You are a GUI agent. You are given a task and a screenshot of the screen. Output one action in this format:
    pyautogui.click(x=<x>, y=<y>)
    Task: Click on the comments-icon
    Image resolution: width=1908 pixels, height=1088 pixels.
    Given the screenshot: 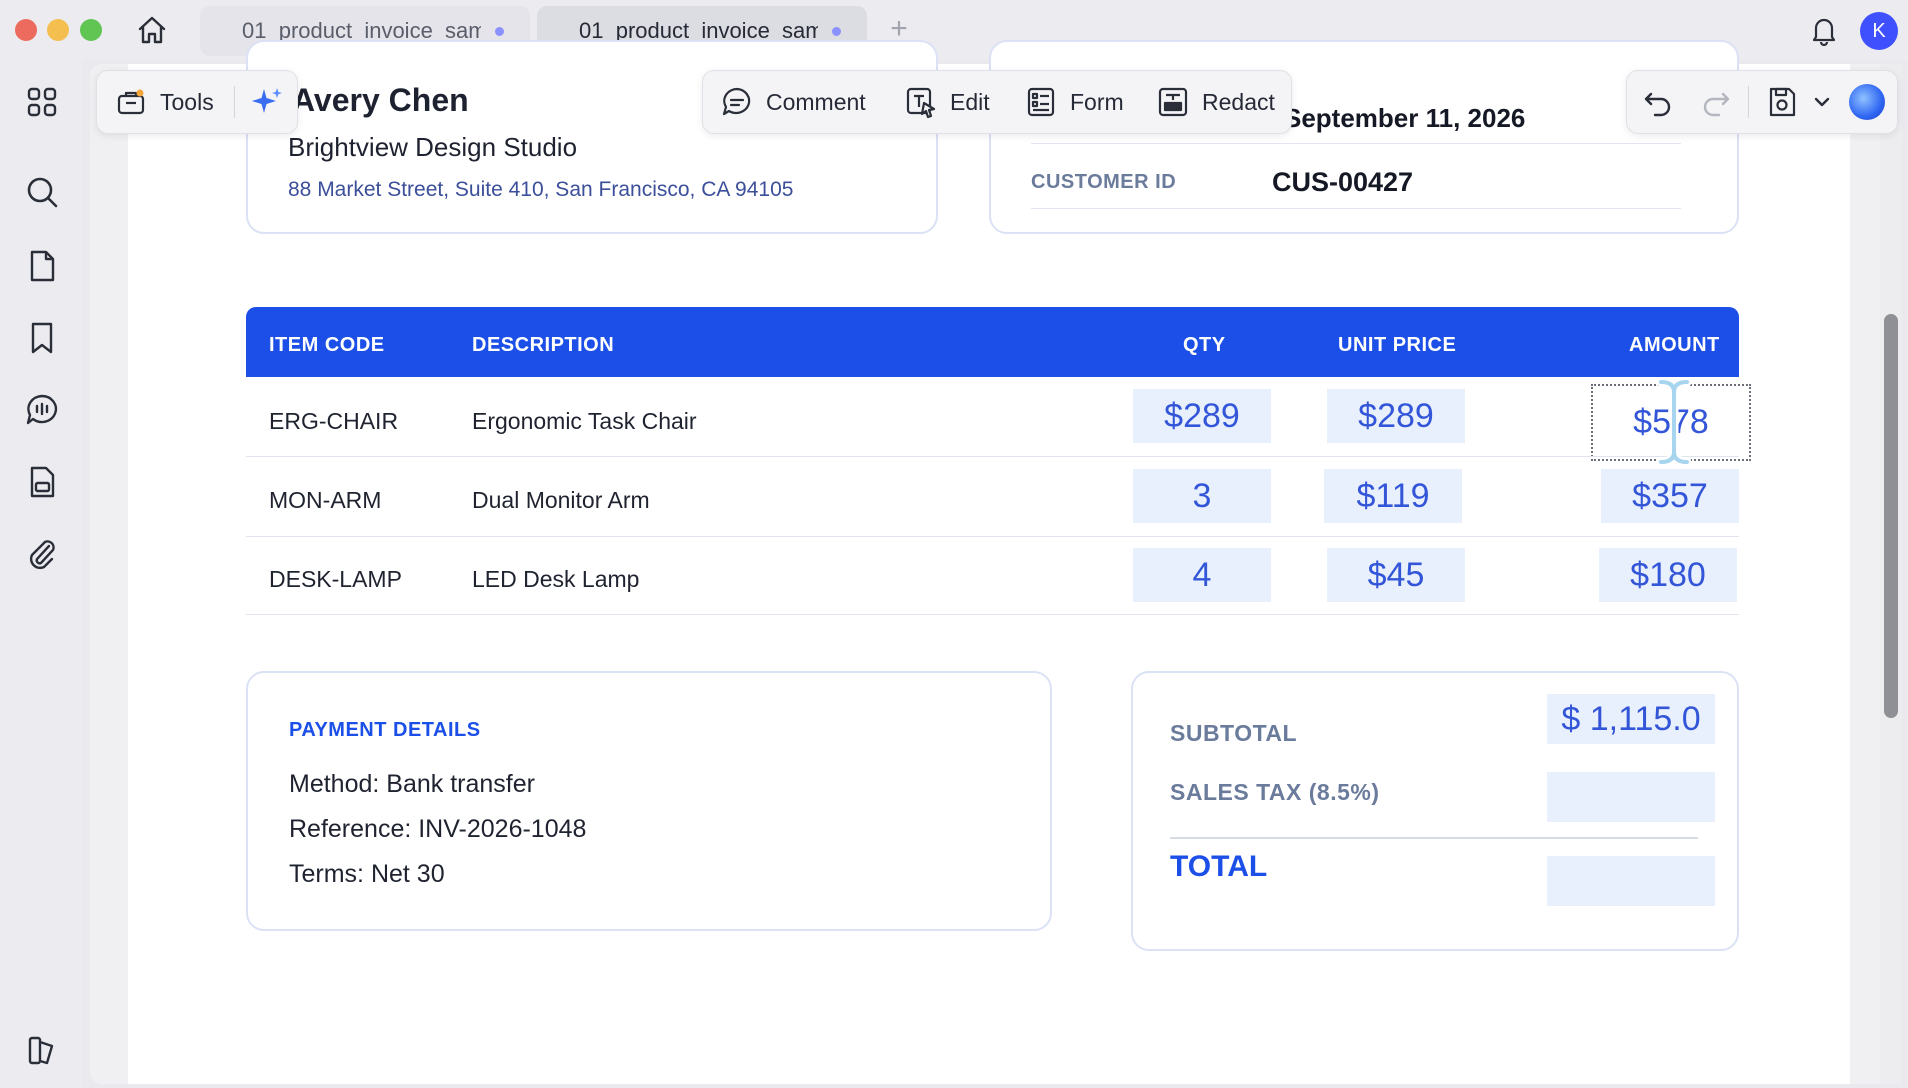 What is the action you would take?
    pyautogui.click(x=42, y=410)
    